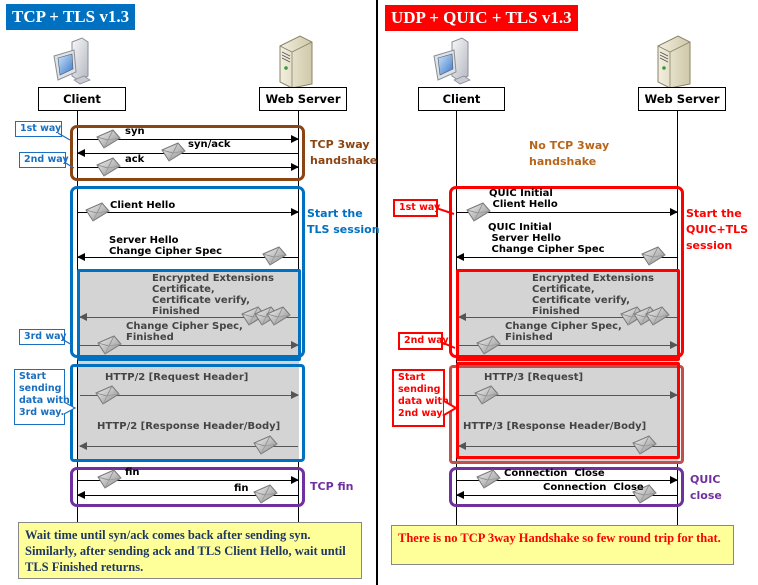 Image resolution: width=758 pixels, height=585 pixels. I want to click on left-panel-title: TCP + TLS v1.3, so click(71, 17).